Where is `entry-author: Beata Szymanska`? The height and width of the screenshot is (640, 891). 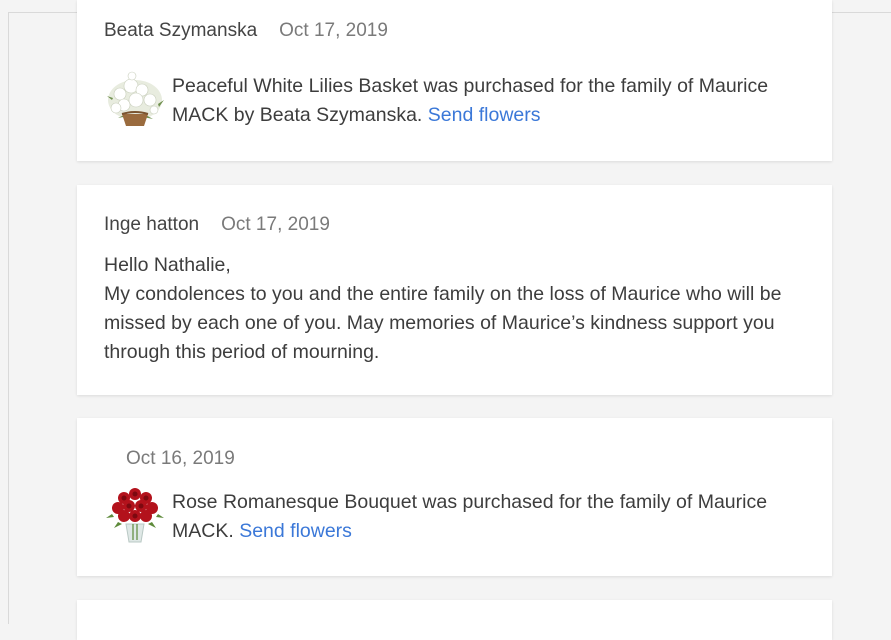 entry-author: Beata Szymanska is located at coordinates (181, 30).